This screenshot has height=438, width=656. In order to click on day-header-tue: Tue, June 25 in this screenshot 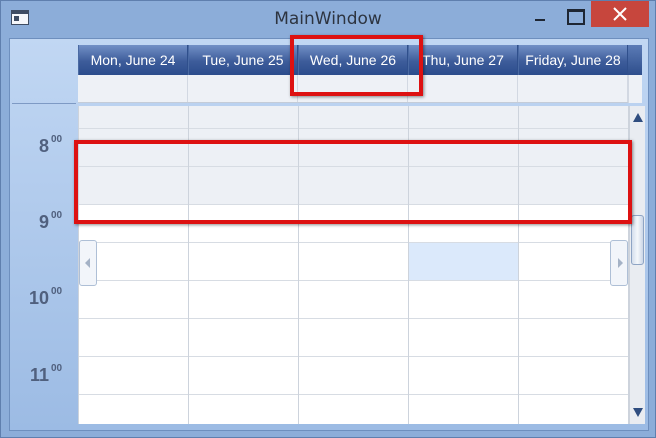, I will do `click(243, 60)`.